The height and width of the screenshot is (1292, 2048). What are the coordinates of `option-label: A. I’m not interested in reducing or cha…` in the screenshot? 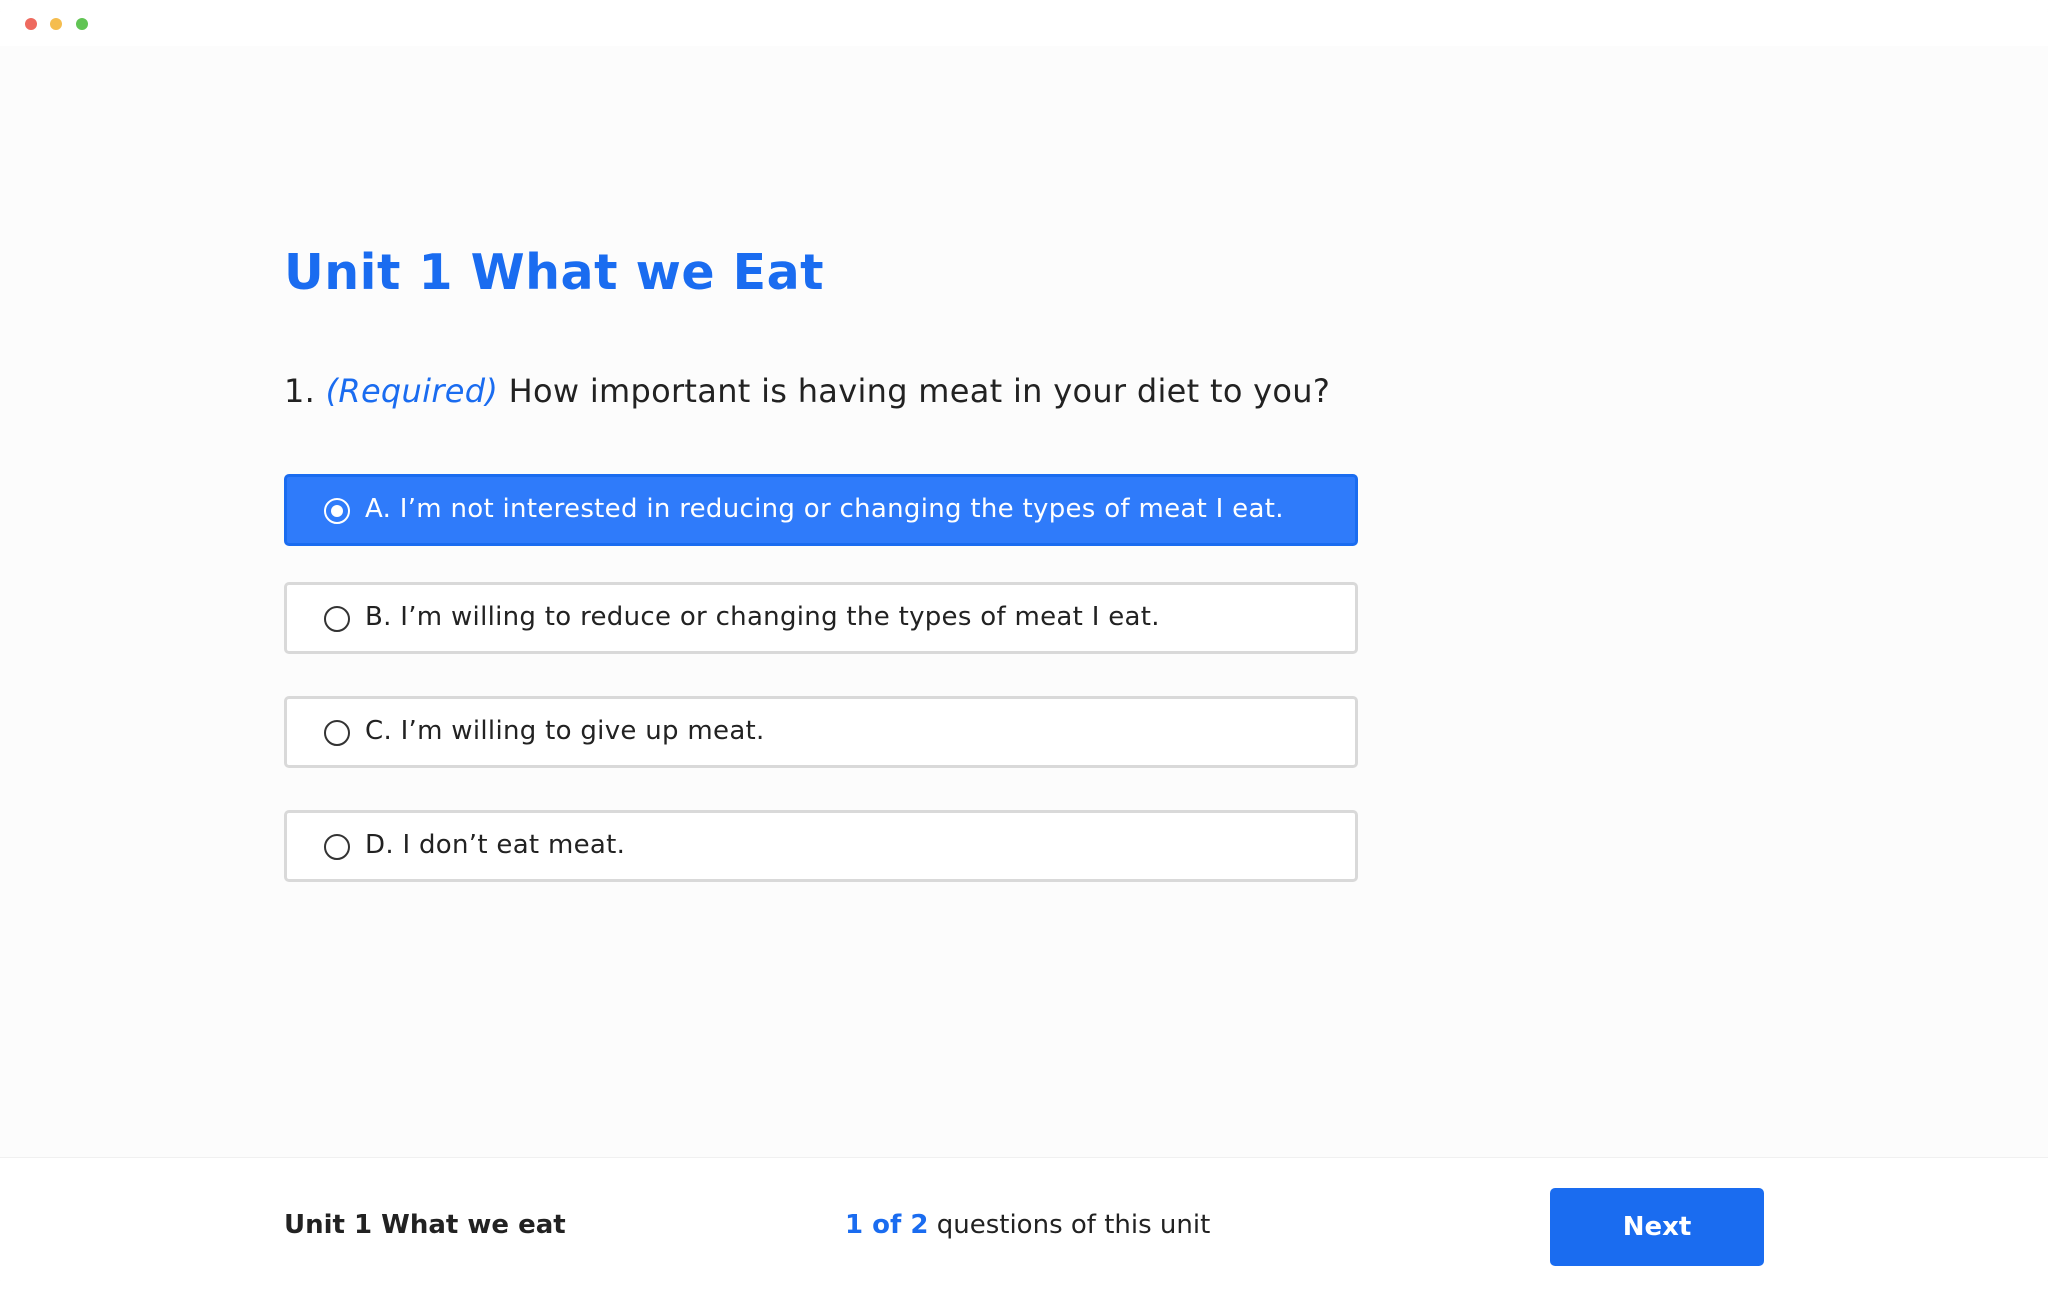 It's located at (824, 509).